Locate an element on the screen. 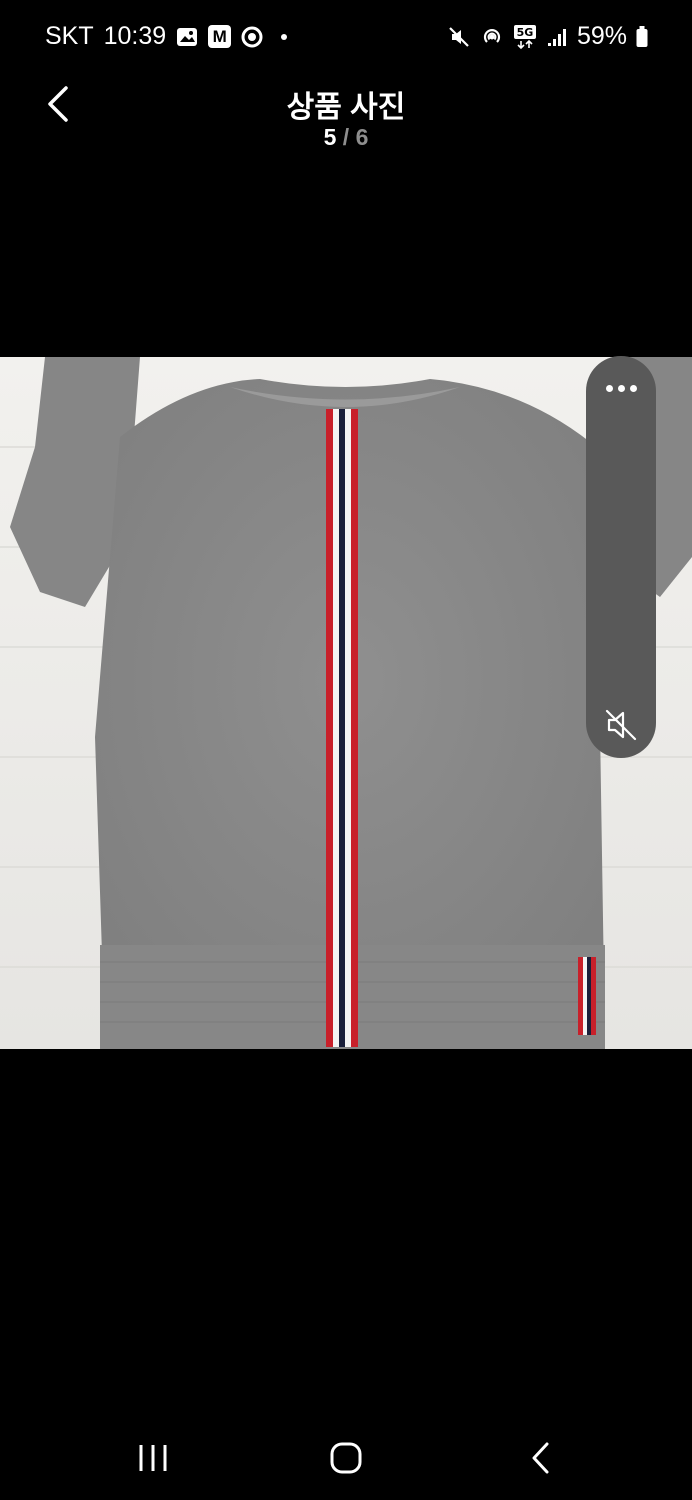  status-right: 5G 59% is located at coordinates (547, 36).